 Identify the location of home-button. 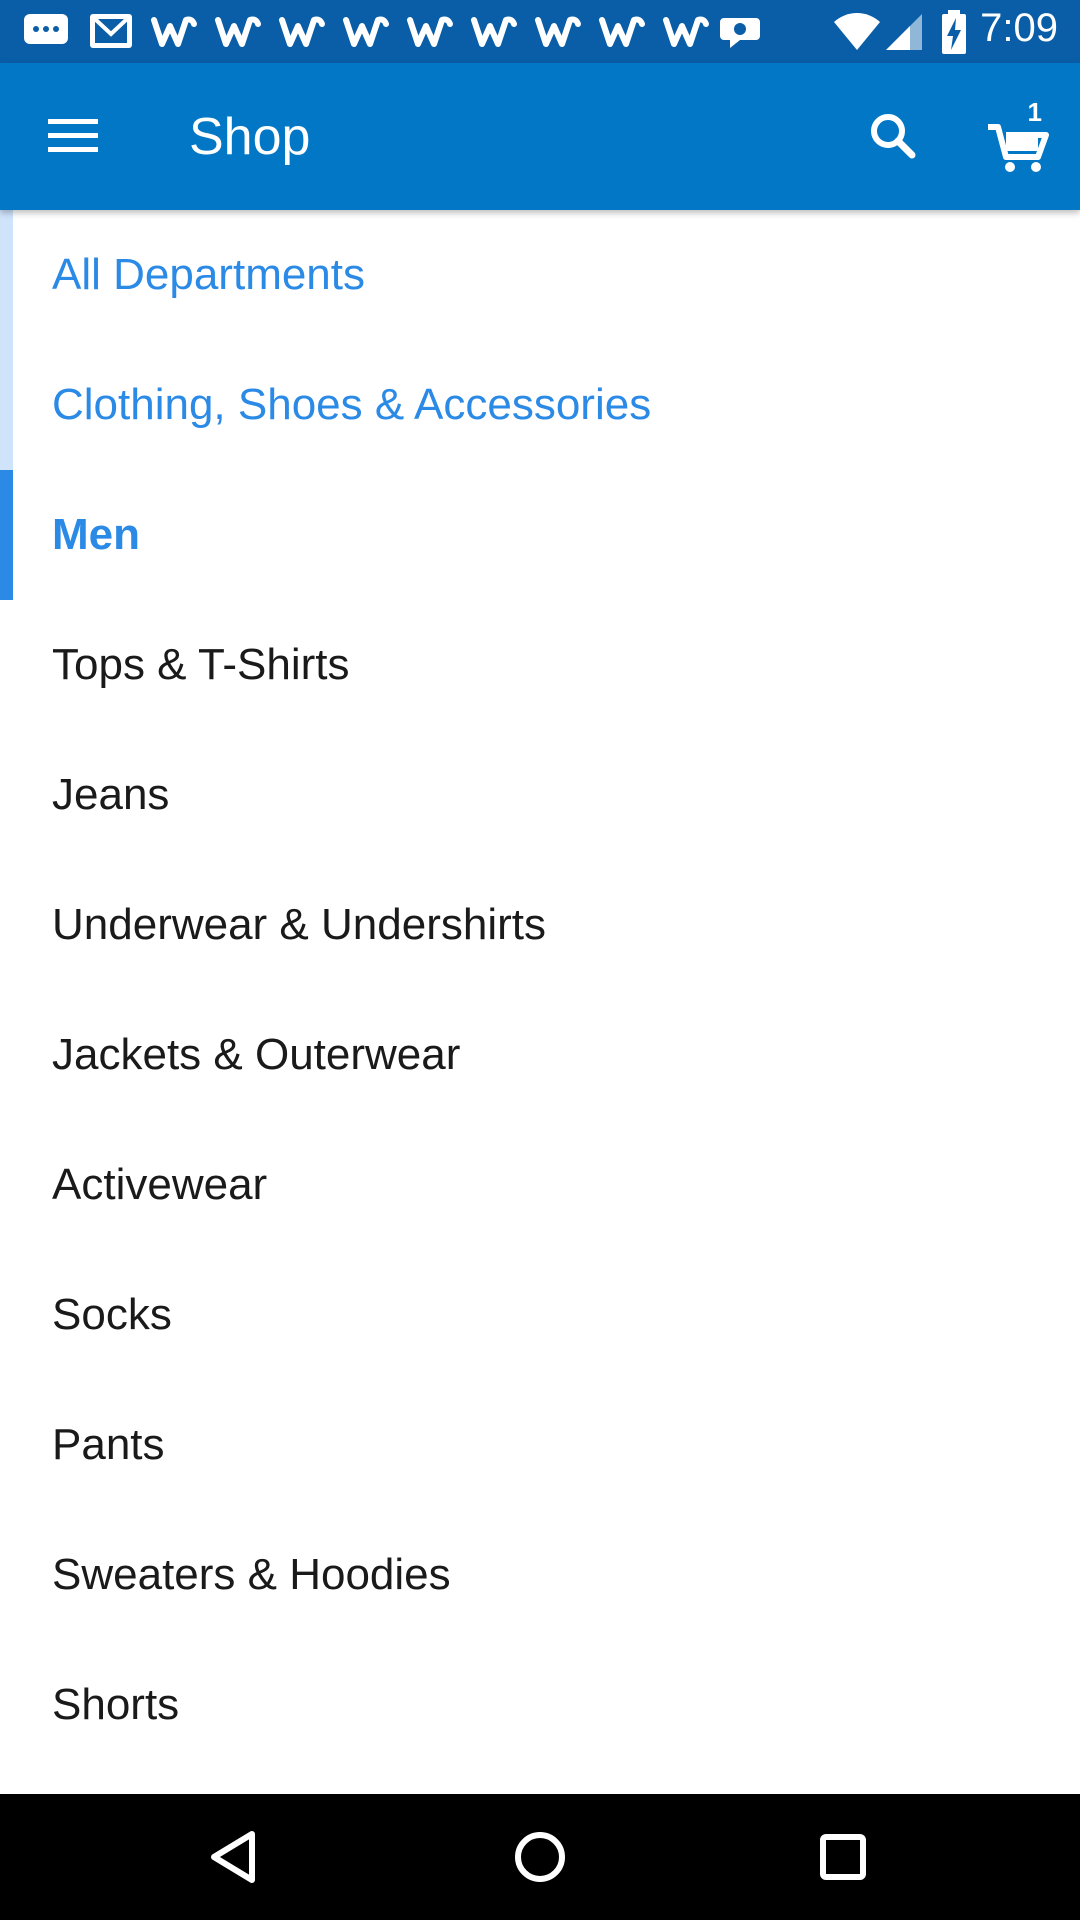
(540, 1857).